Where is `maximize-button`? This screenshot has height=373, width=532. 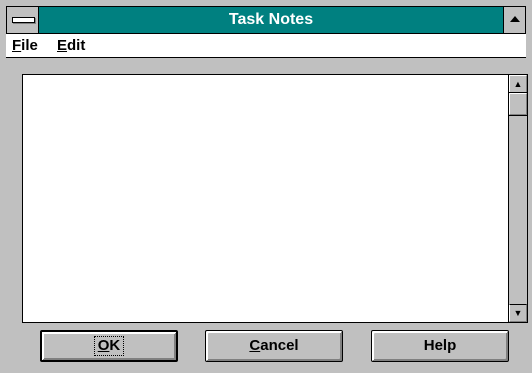 maximize-button is located at coordinates (514, 20).